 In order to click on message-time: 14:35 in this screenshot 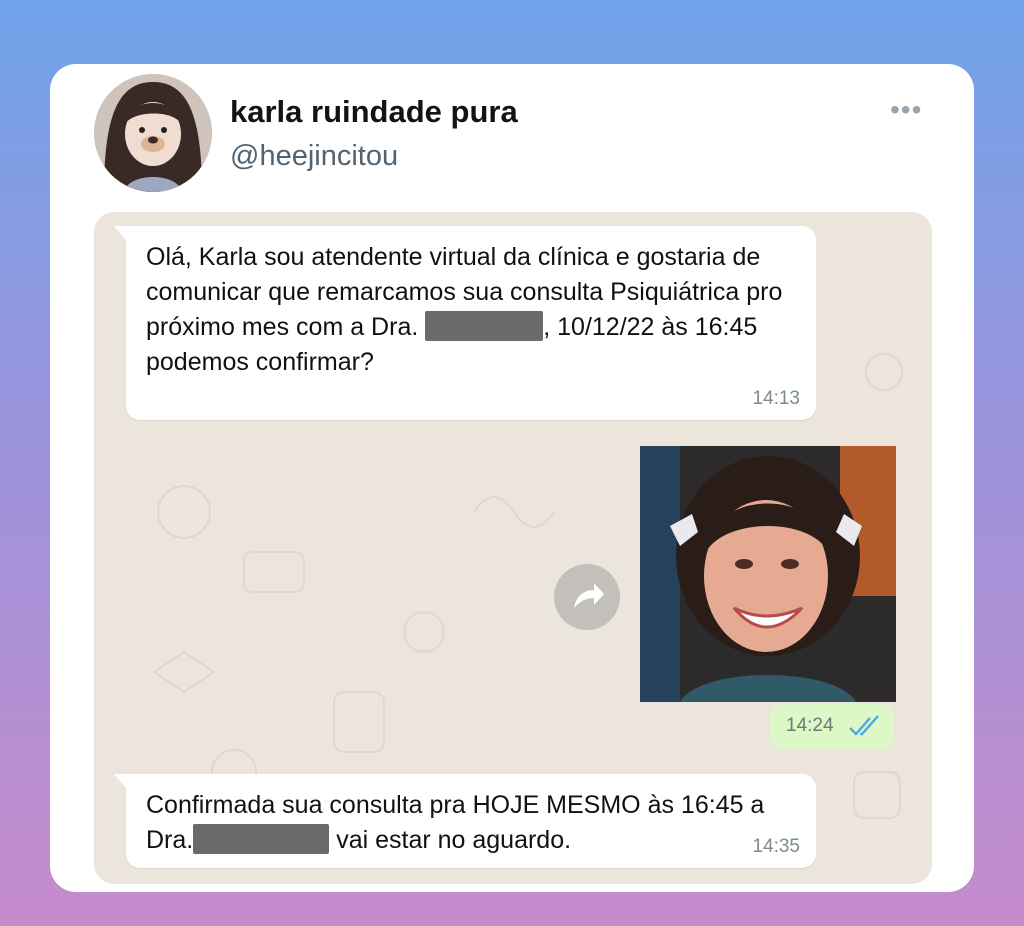, I will do `click(776, 846)`.